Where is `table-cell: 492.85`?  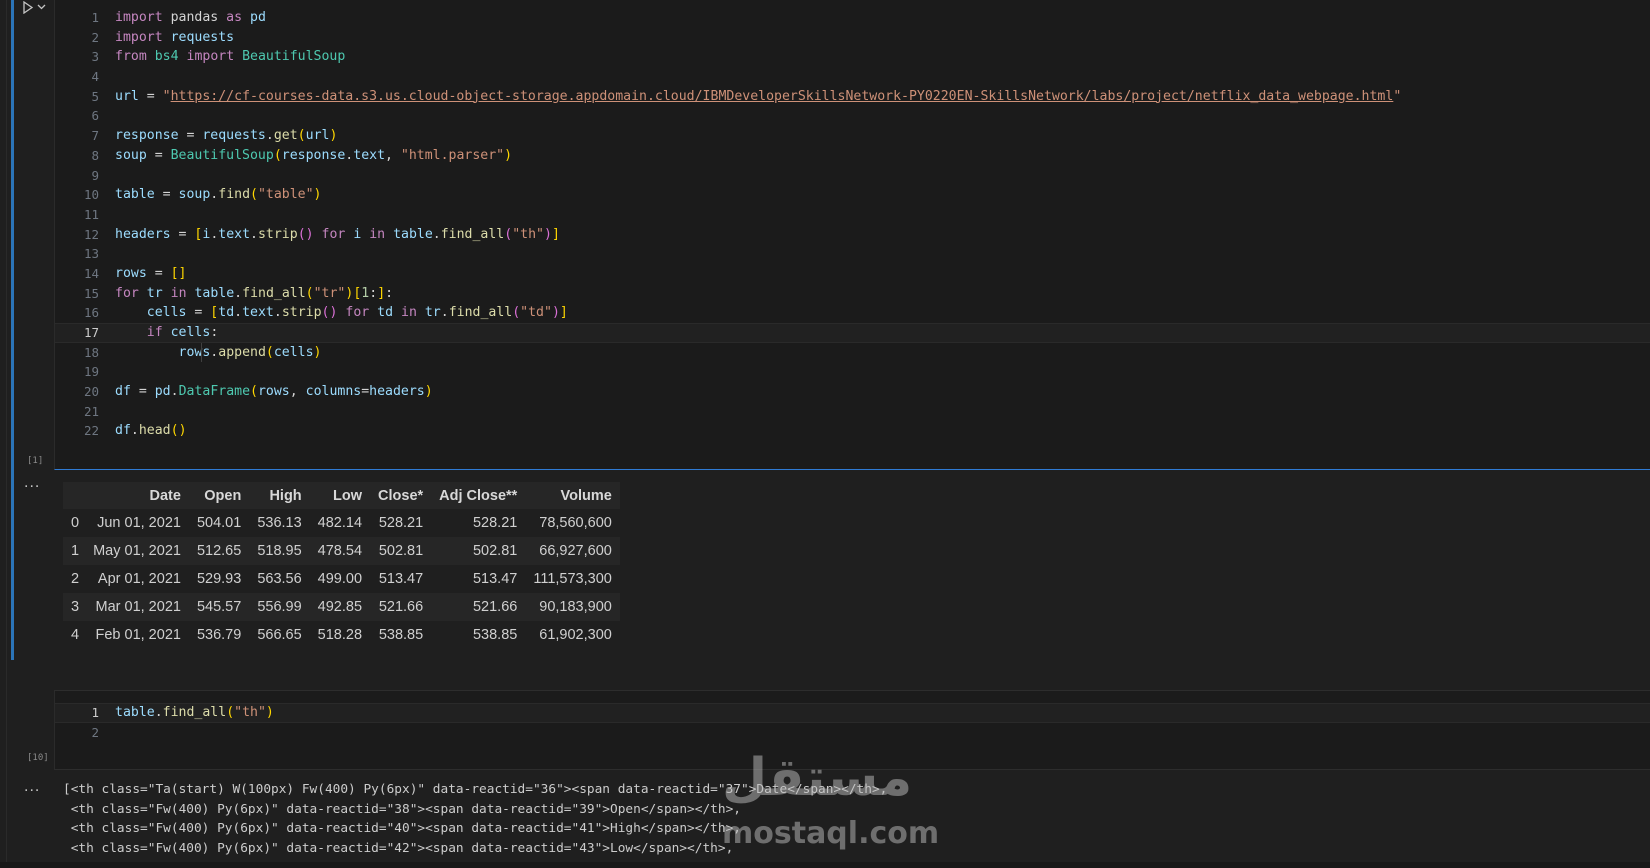 table-cell: 492.85 is located at coordinates (340, 607).